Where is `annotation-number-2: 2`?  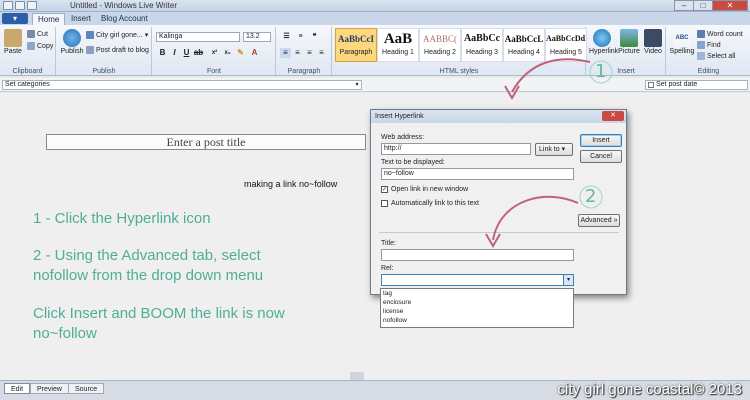 annotation-number-2: 2 is located at coordinates (591, 196).